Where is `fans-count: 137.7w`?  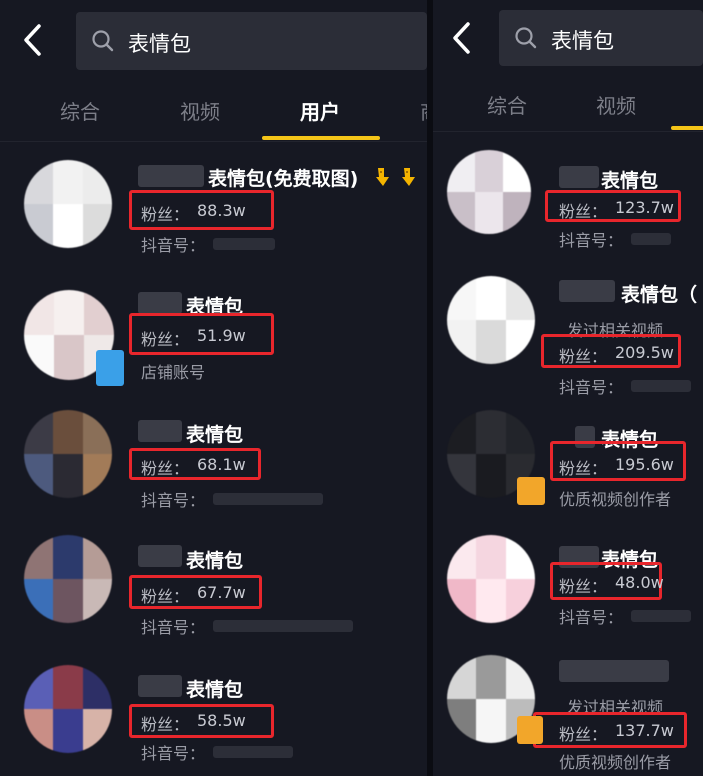
fans-count: 137.7w is located at coordinates (644, 730).